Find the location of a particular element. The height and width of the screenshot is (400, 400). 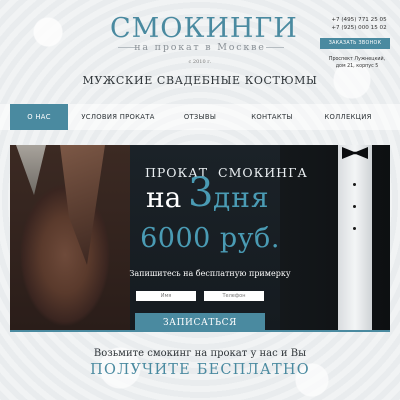

logo-subtitle: на прокат в Москве is located at coordinates (200, 47).